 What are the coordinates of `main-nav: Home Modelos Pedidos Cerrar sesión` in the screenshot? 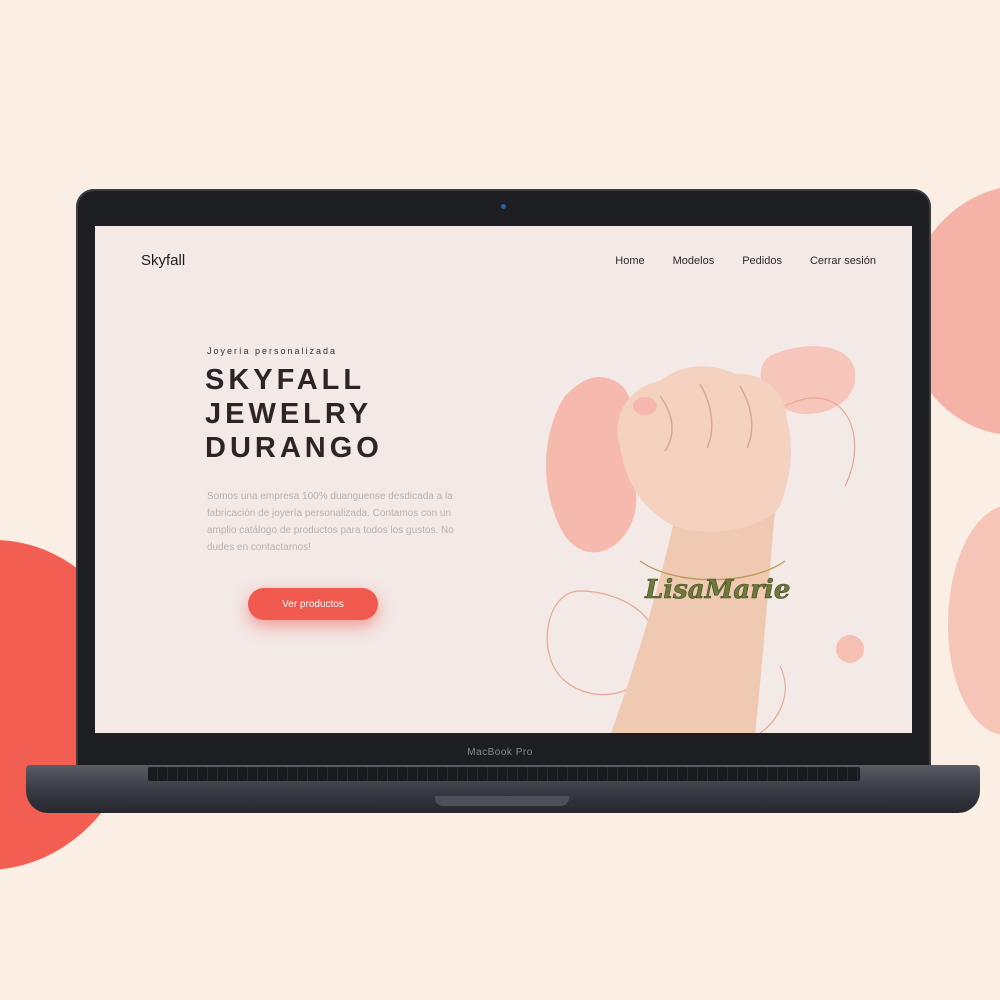 It's located at (745, 261).